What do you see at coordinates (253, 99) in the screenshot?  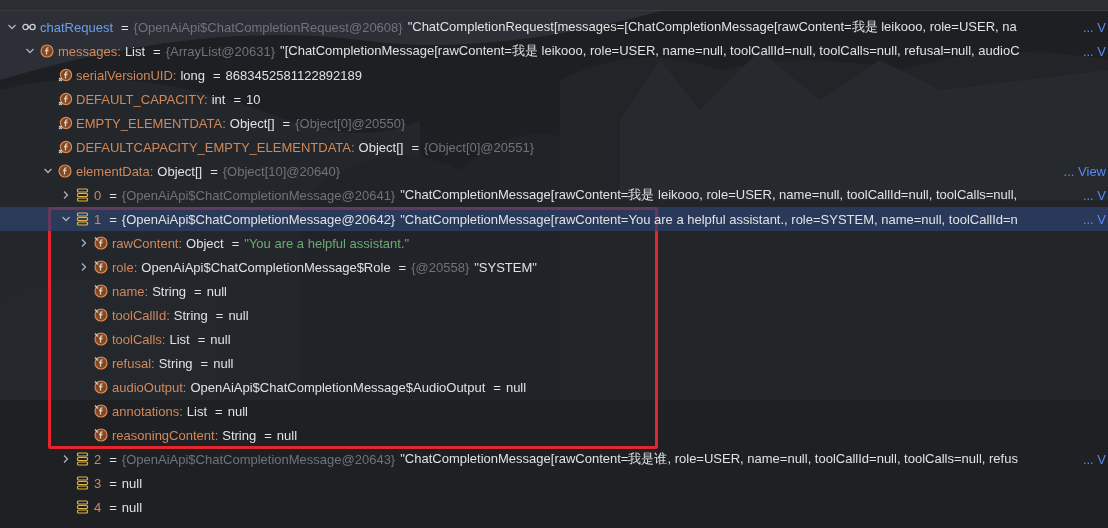 I see `value-text: 10` at bounding box center [253, 99].